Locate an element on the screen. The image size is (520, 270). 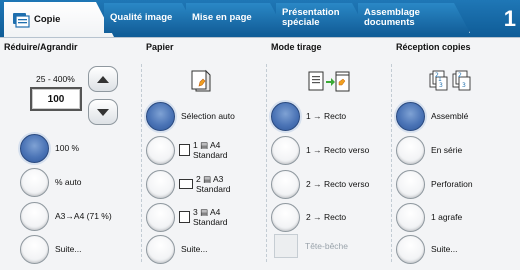
zoom-range-label: 25 - 400% is located at coordinates (55, 79).